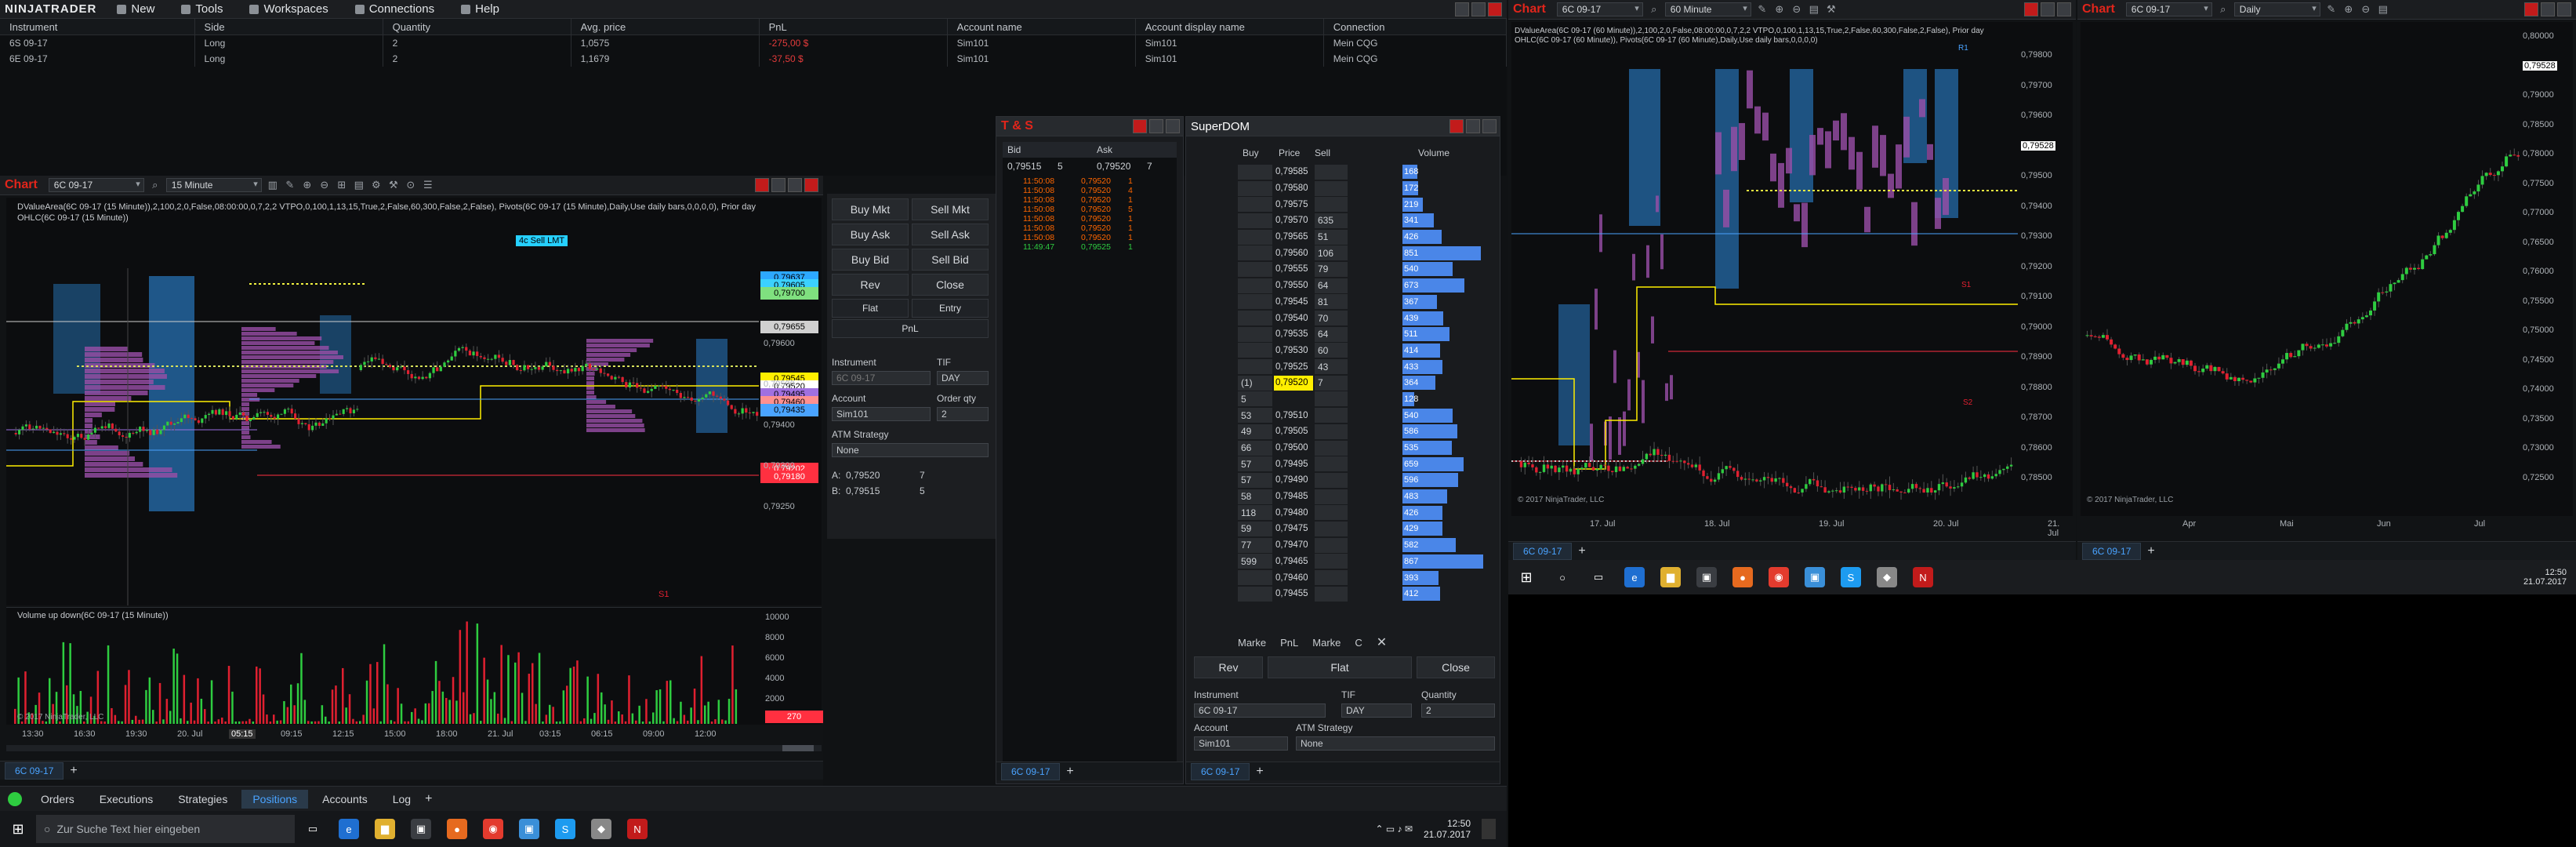 The height and width of the screenshot is (847, 2576). What do you see at coordinates (1229, 667) in the screenshot?
I see `dom-rev-button: Rev` at bounding box center [1229, 667].